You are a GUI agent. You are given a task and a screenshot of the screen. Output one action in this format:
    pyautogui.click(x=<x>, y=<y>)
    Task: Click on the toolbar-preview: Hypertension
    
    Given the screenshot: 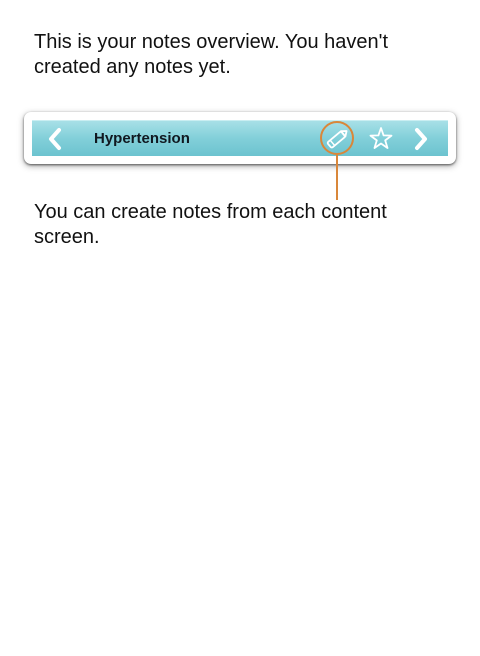 What is the action you would take?
    pyautogui.click(x=240, y=138)
    